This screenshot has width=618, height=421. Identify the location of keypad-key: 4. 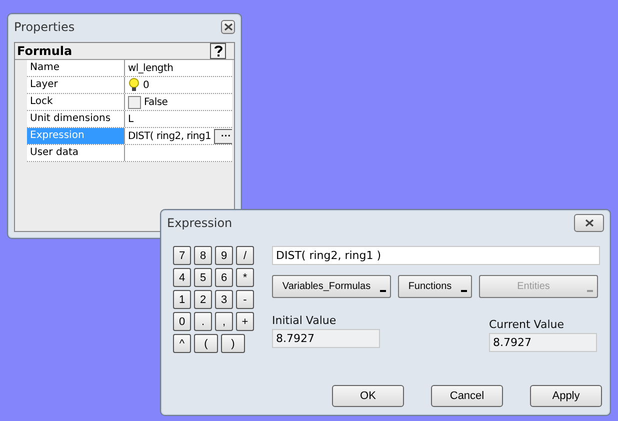
(182, 277).